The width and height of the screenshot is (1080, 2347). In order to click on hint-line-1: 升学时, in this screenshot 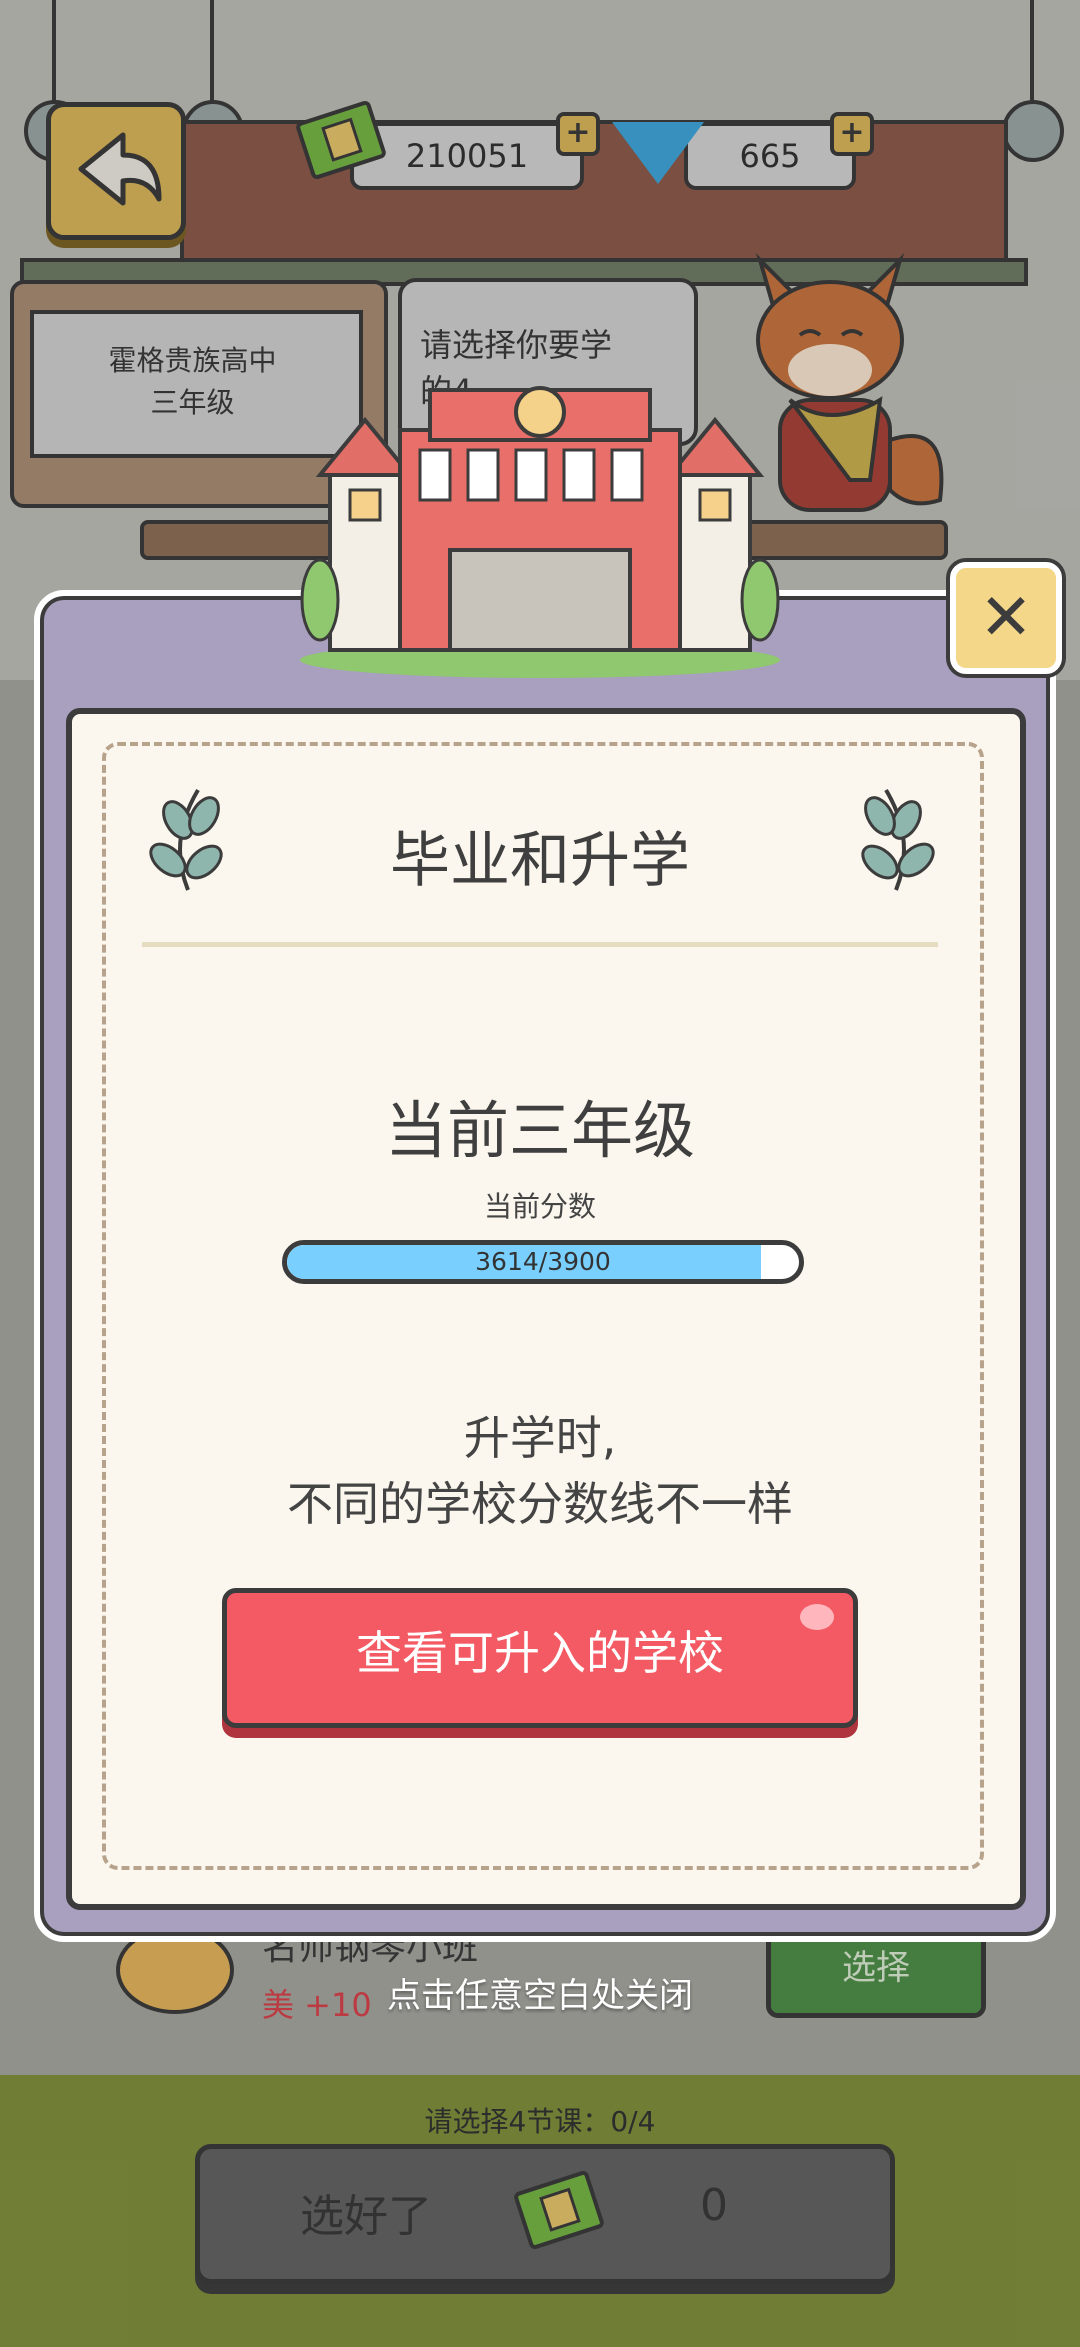, I will do `click(540, 1438)`.